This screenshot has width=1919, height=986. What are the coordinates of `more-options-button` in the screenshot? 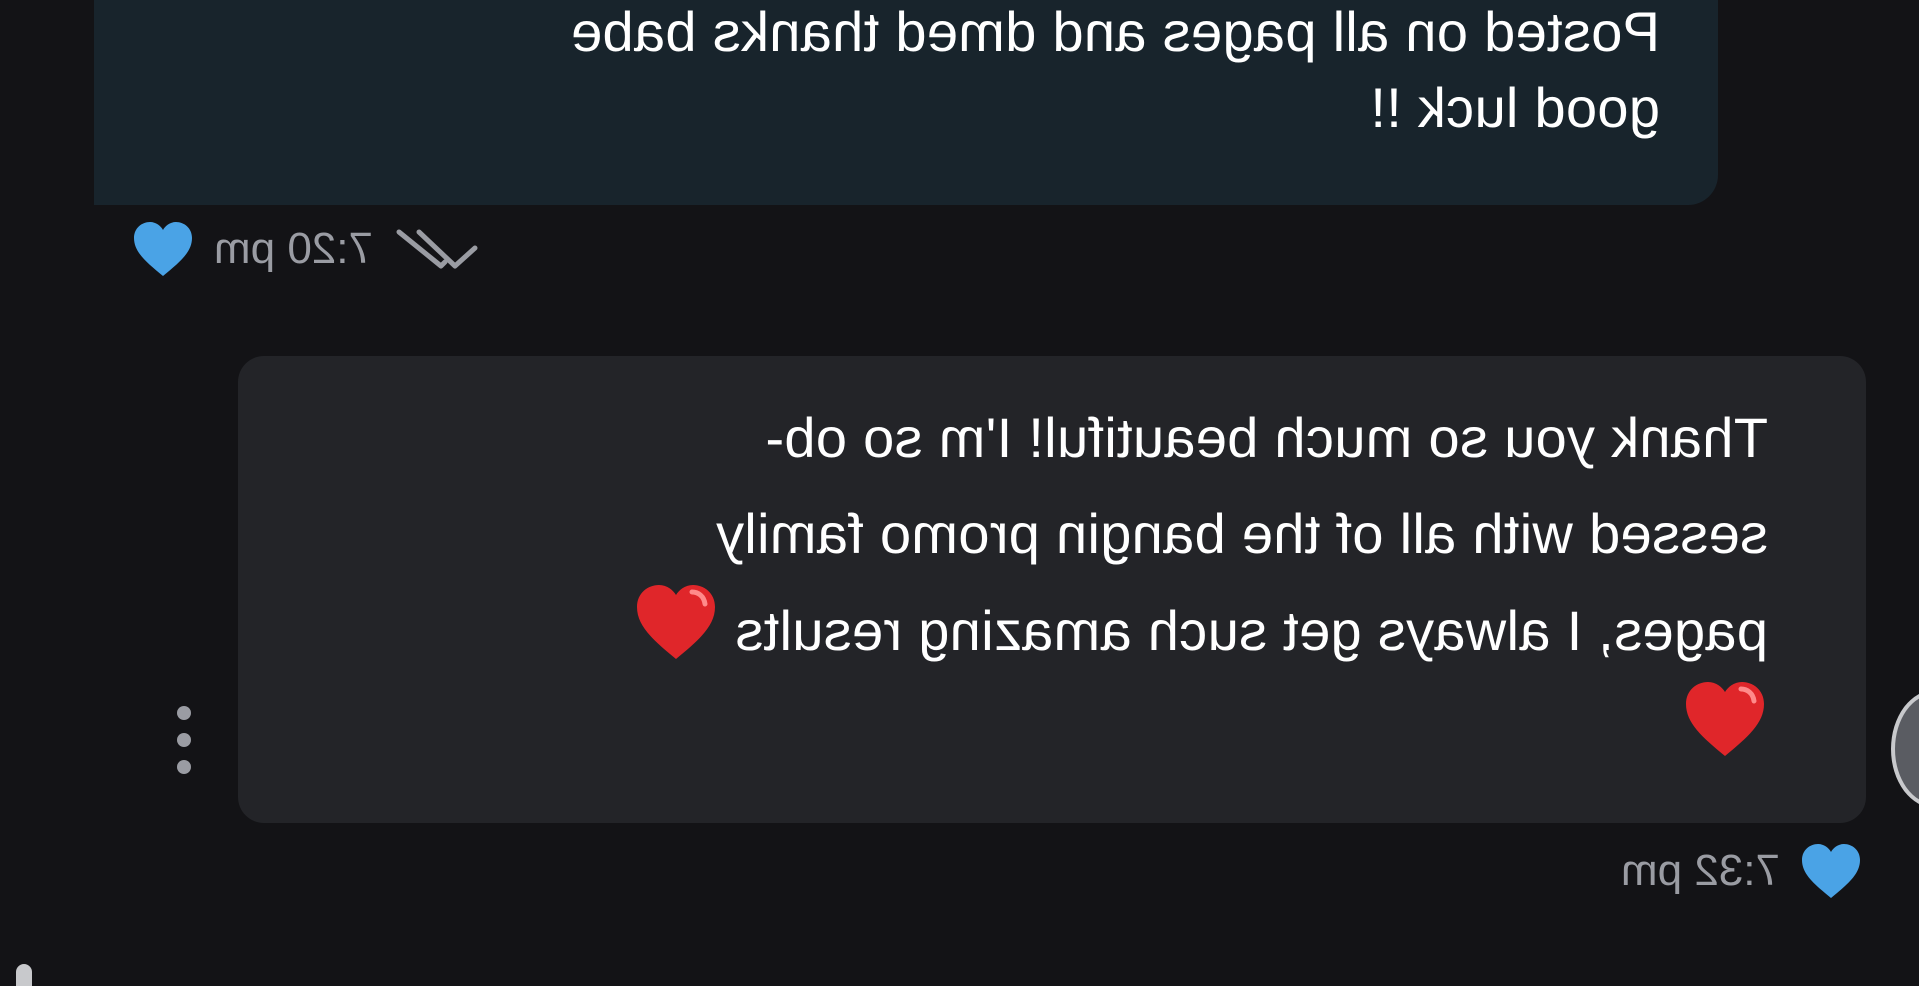 It's located at (184, 740).